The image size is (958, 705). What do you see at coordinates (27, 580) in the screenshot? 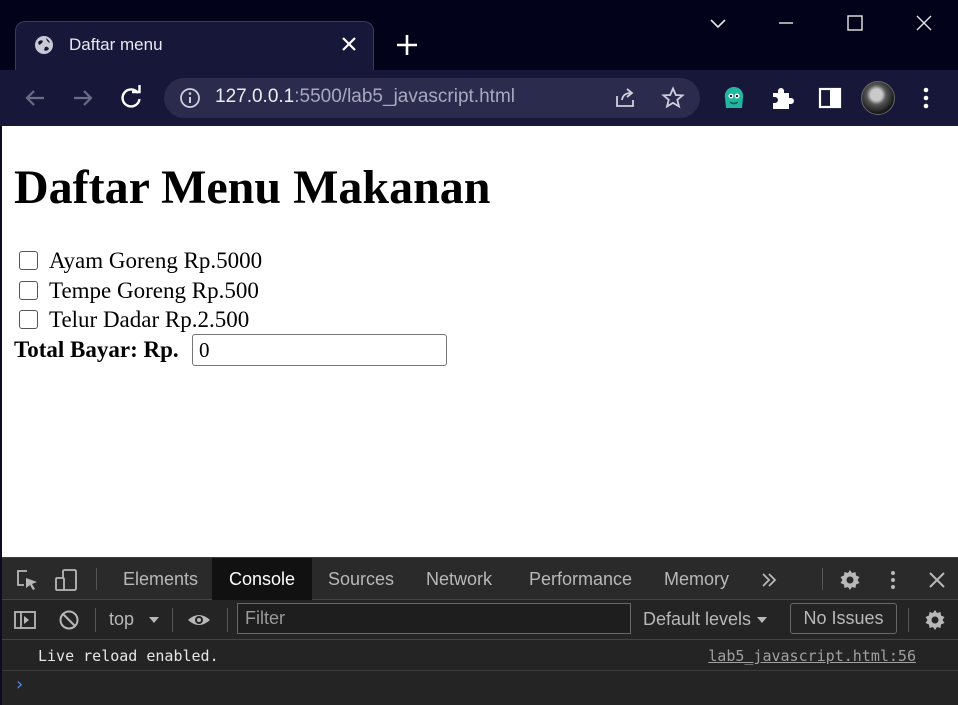
I see `inspect-element-icon` at bounding box center [27, 580].